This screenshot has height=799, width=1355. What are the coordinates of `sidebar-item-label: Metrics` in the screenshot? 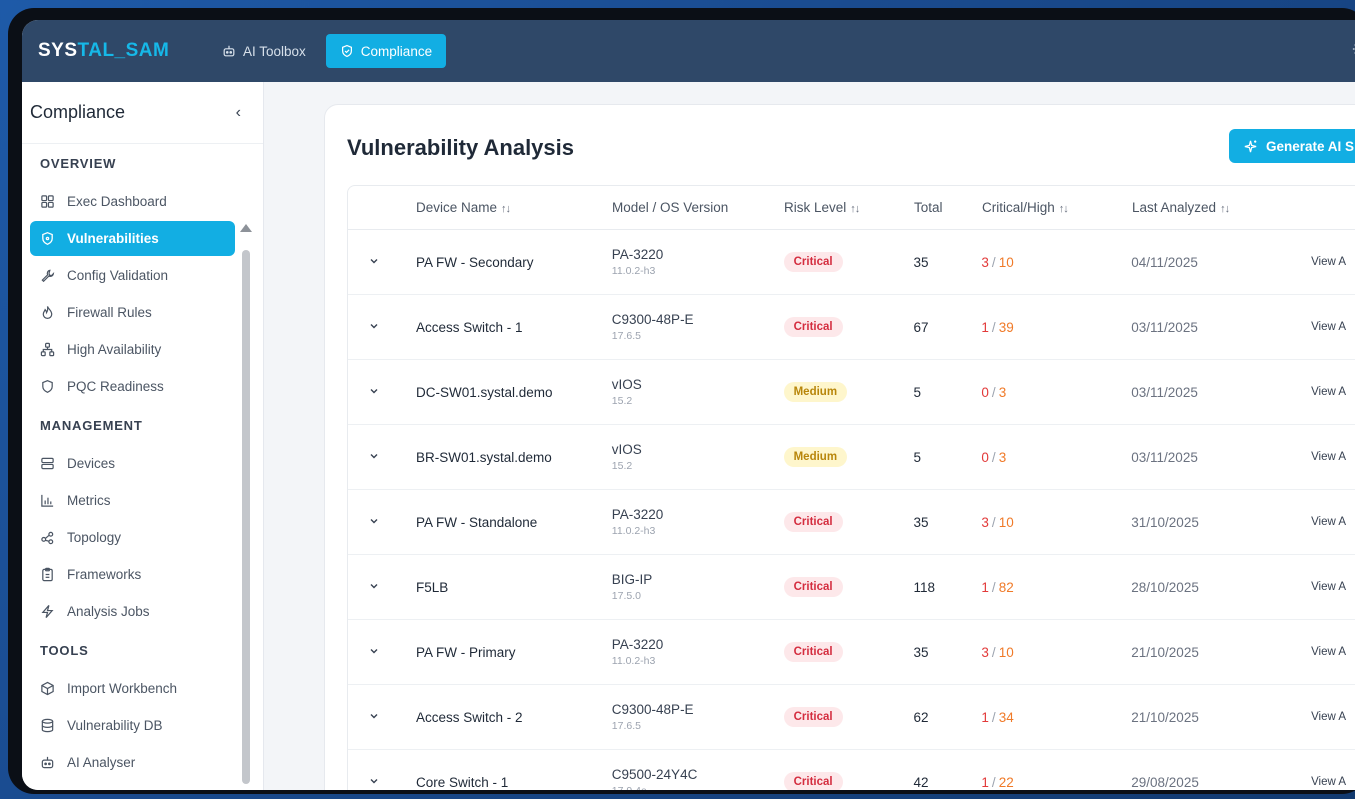 It's located at (89, 500).